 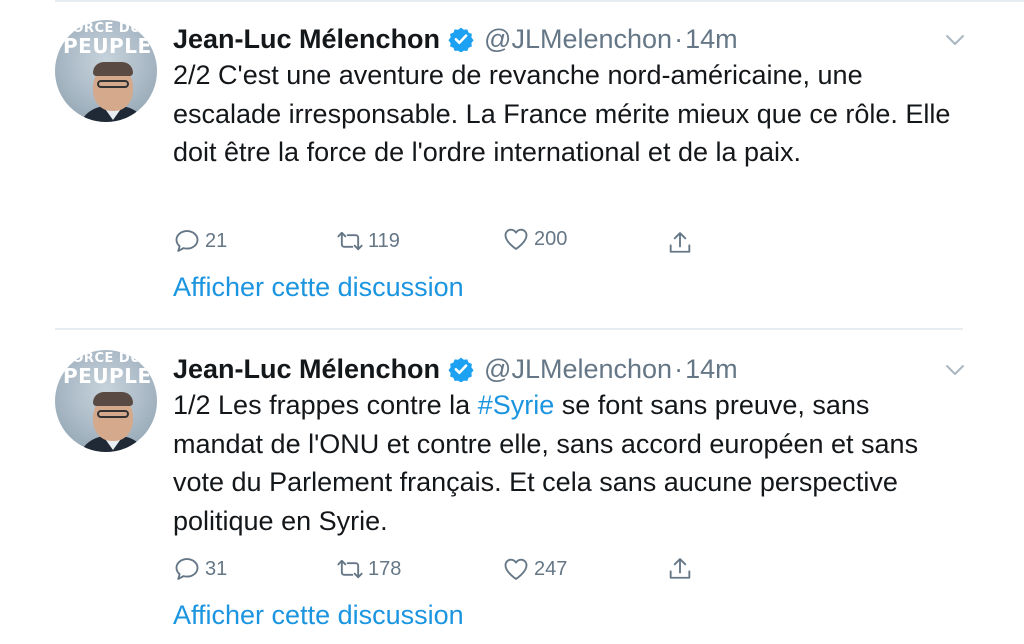 I want to click on retweet-button: 119, so click(x=368, y=241).